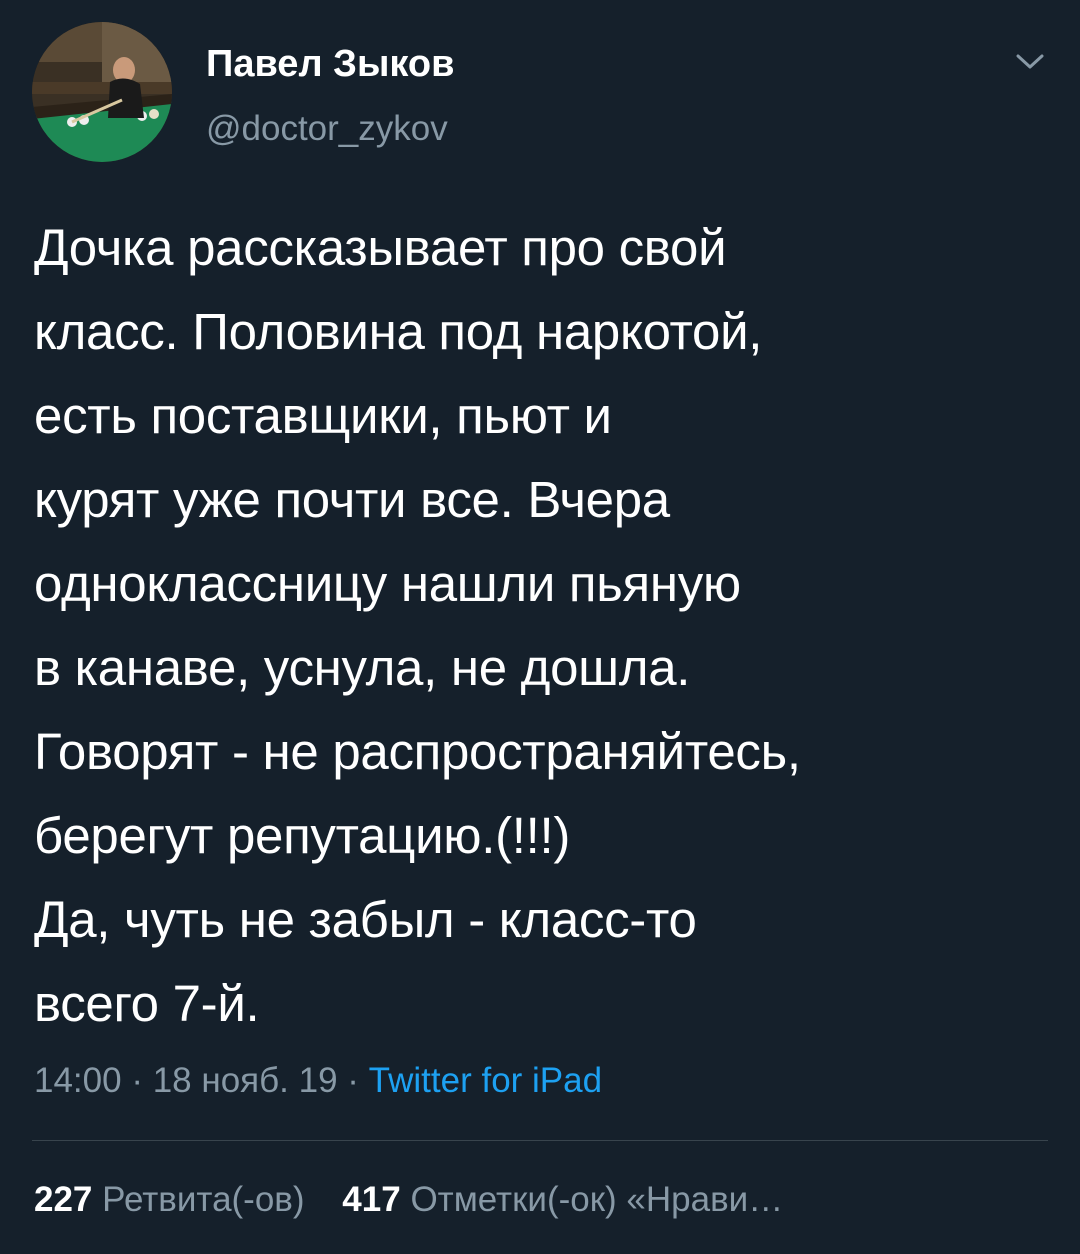 The width and height of the screenshot is (1080, 1254). What do you see at coordinates (540, 1140) in the screenshot?
I see `divider` at bounding box center [540, 1140].